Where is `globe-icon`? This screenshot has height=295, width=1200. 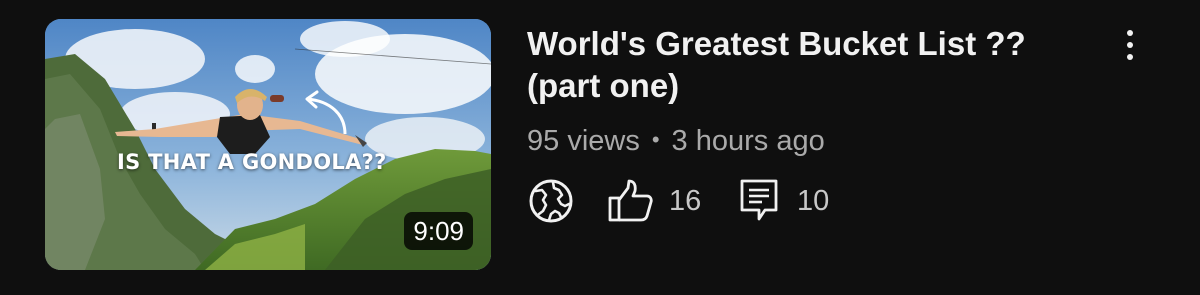
globe-icon is located at coordinates (551, 201).